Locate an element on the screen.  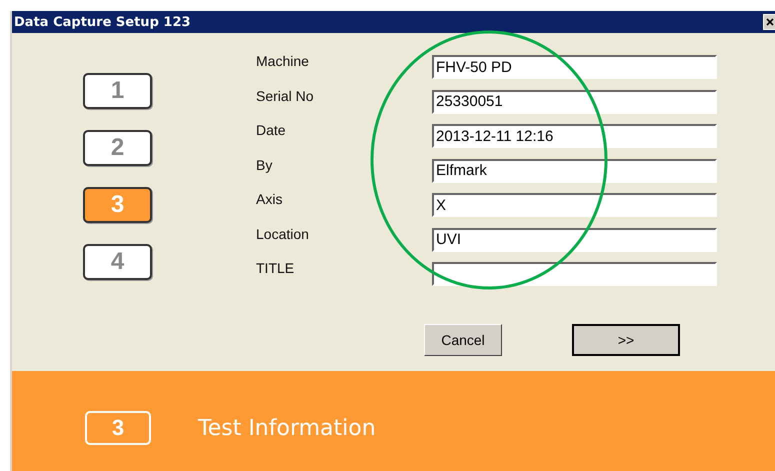
step-button: 2 is located at coordinates (117, 148).